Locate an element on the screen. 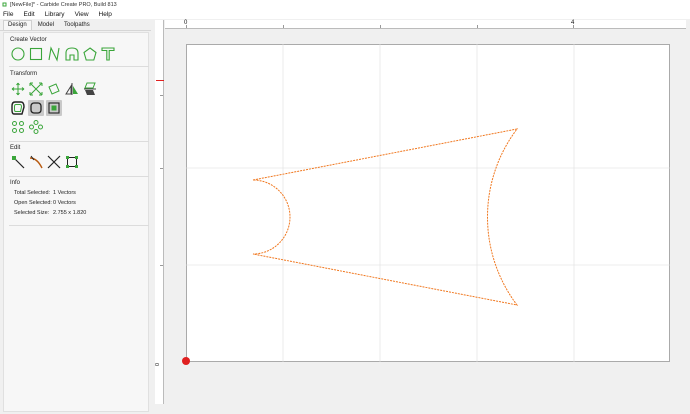 The width and height of the screenshot is (690, 414). mirror-tool-button is located at coordinates (72, 89).